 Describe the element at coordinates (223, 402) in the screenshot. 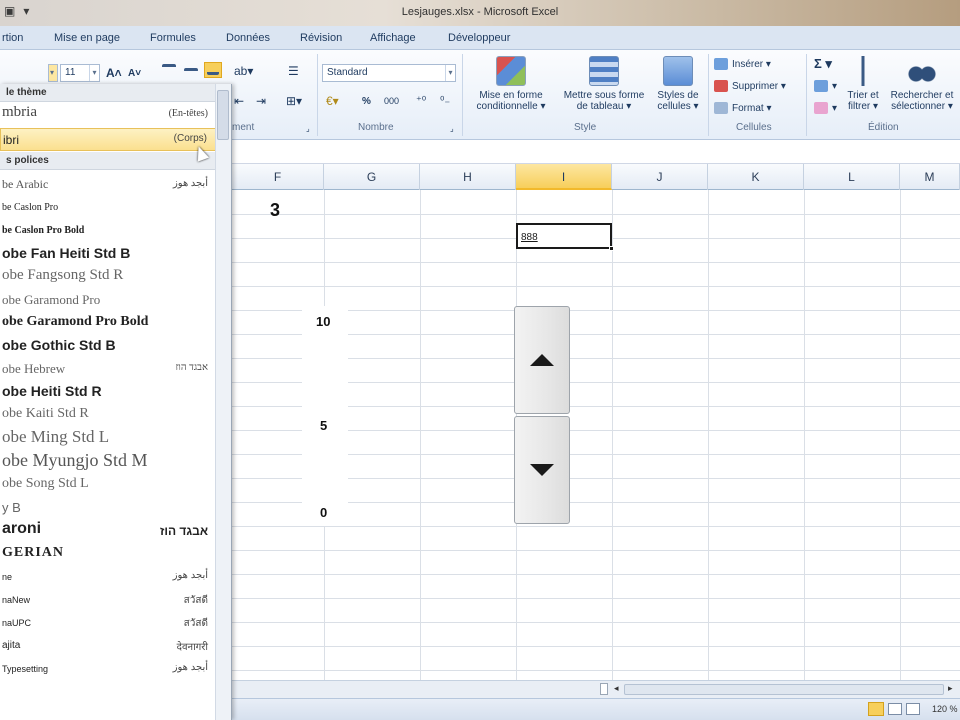

I see `font-list-scrollbar` at that location.